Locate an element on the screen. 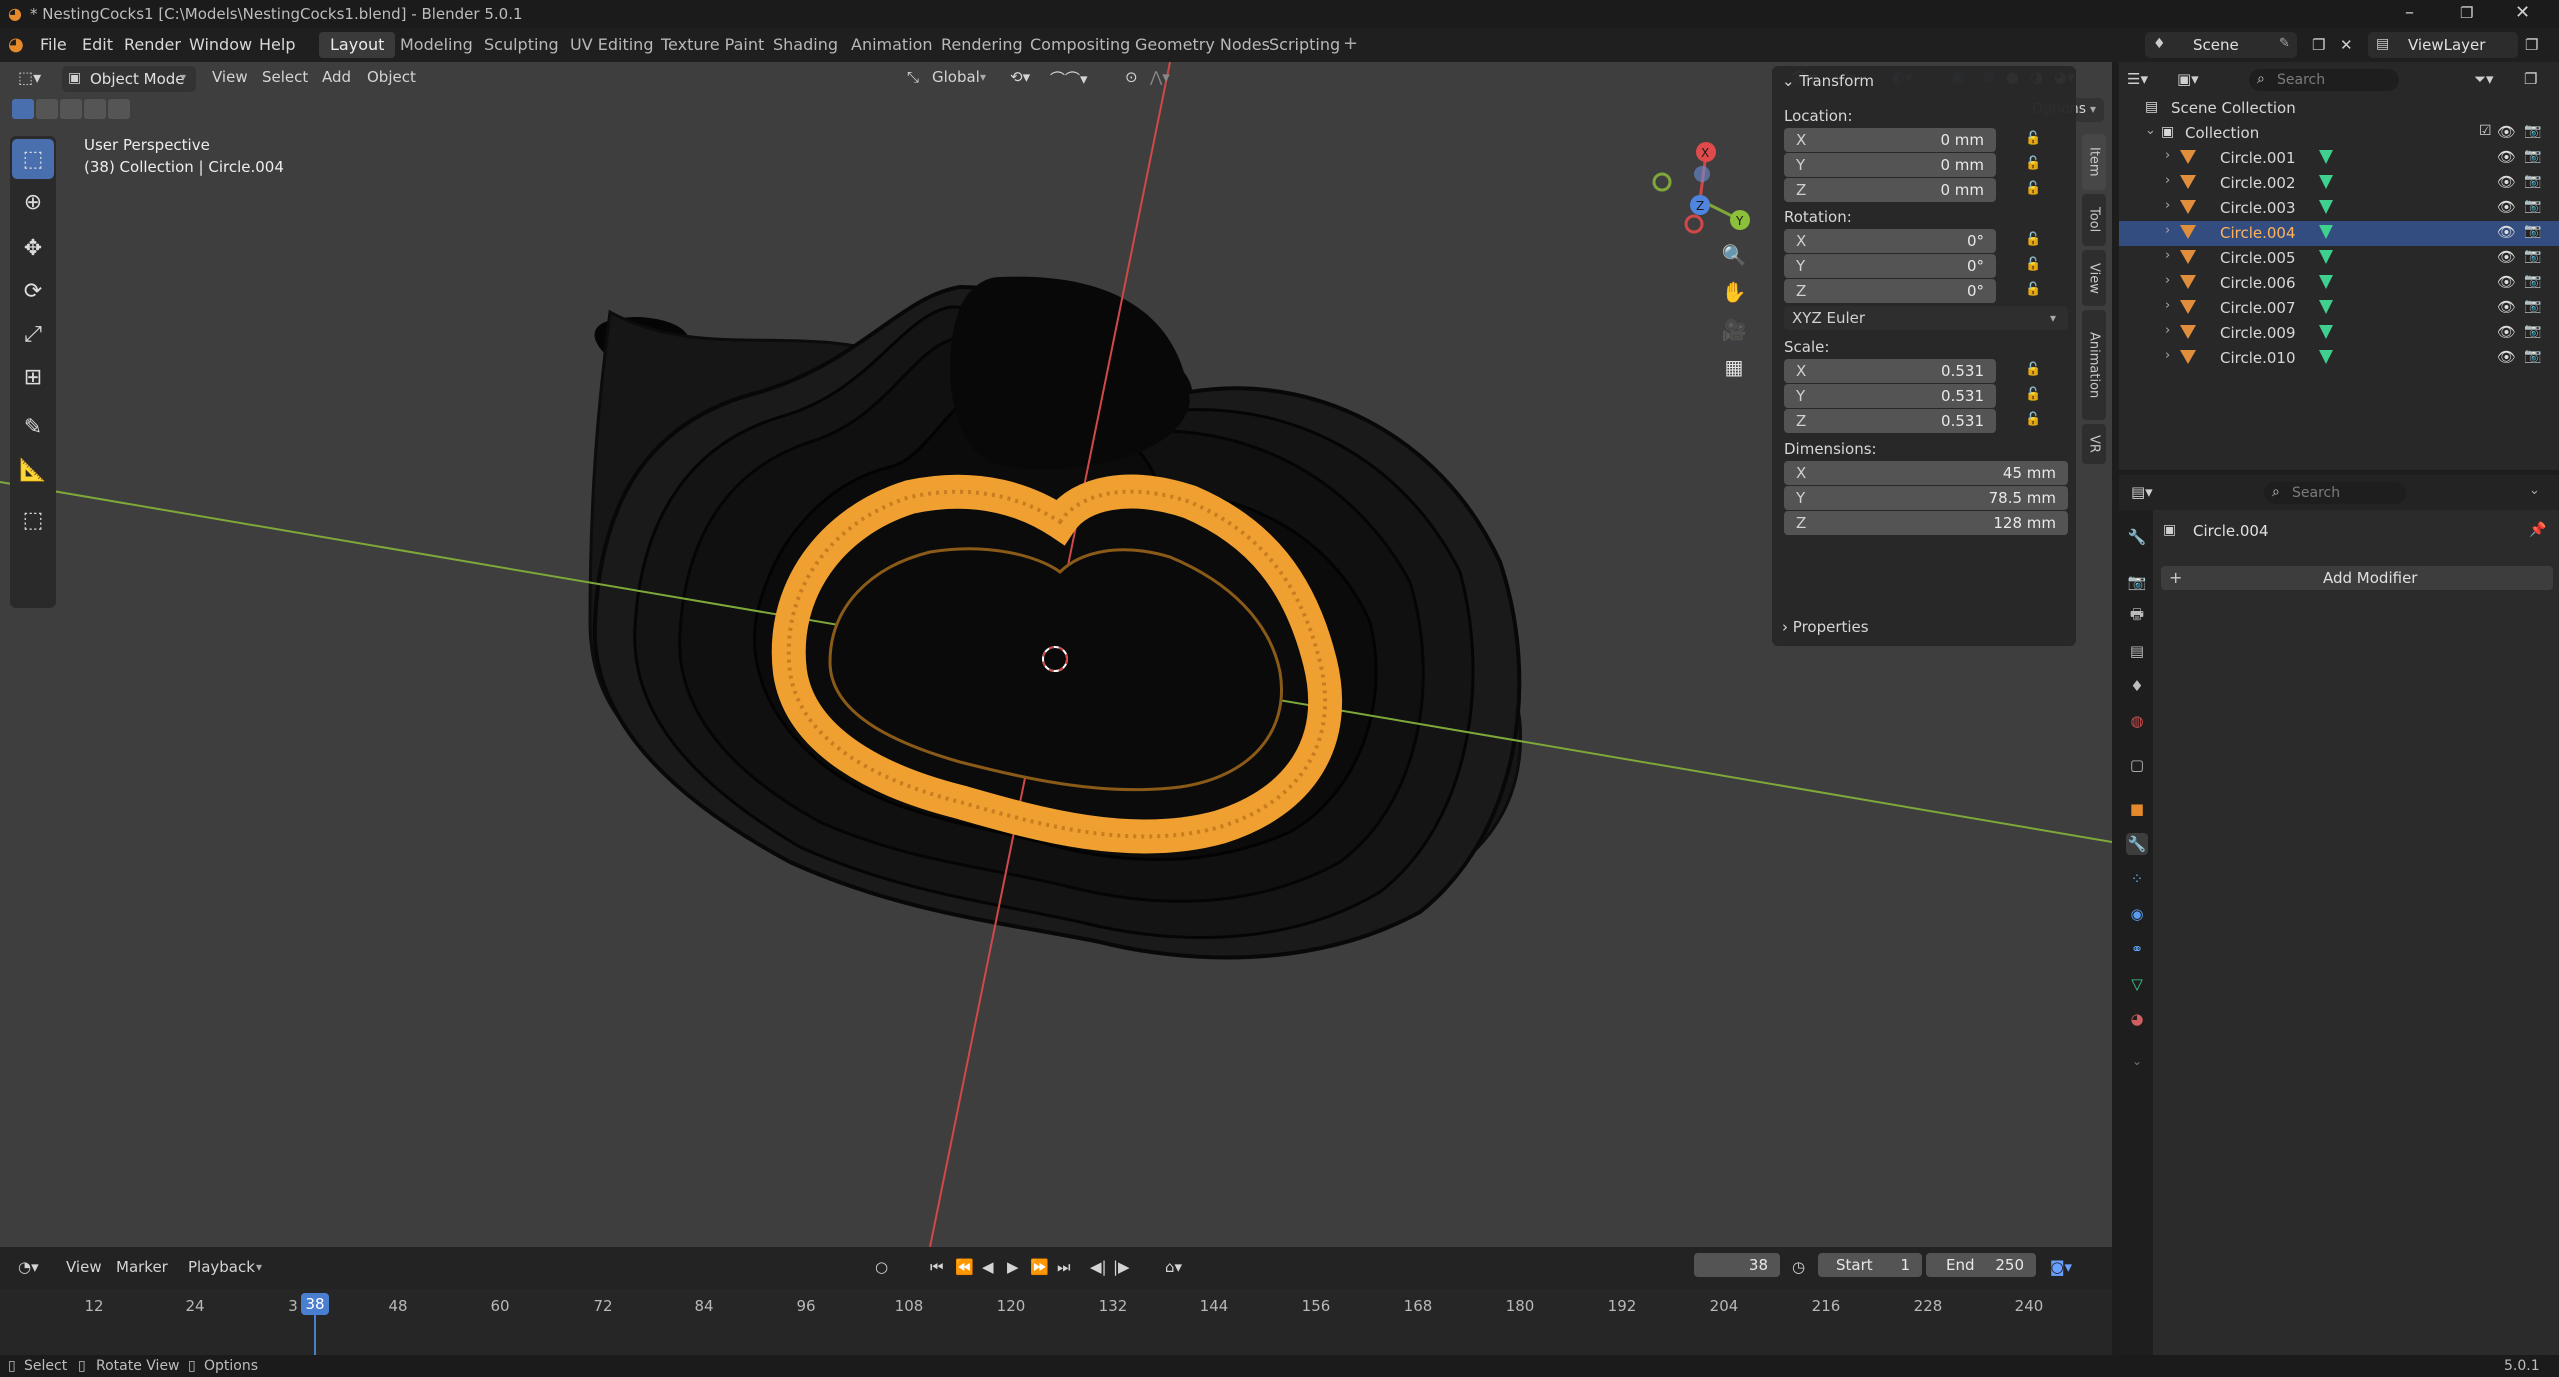  mode-dropdown: ▣ Object Mode ▾ is located at coordinates (129, 79).